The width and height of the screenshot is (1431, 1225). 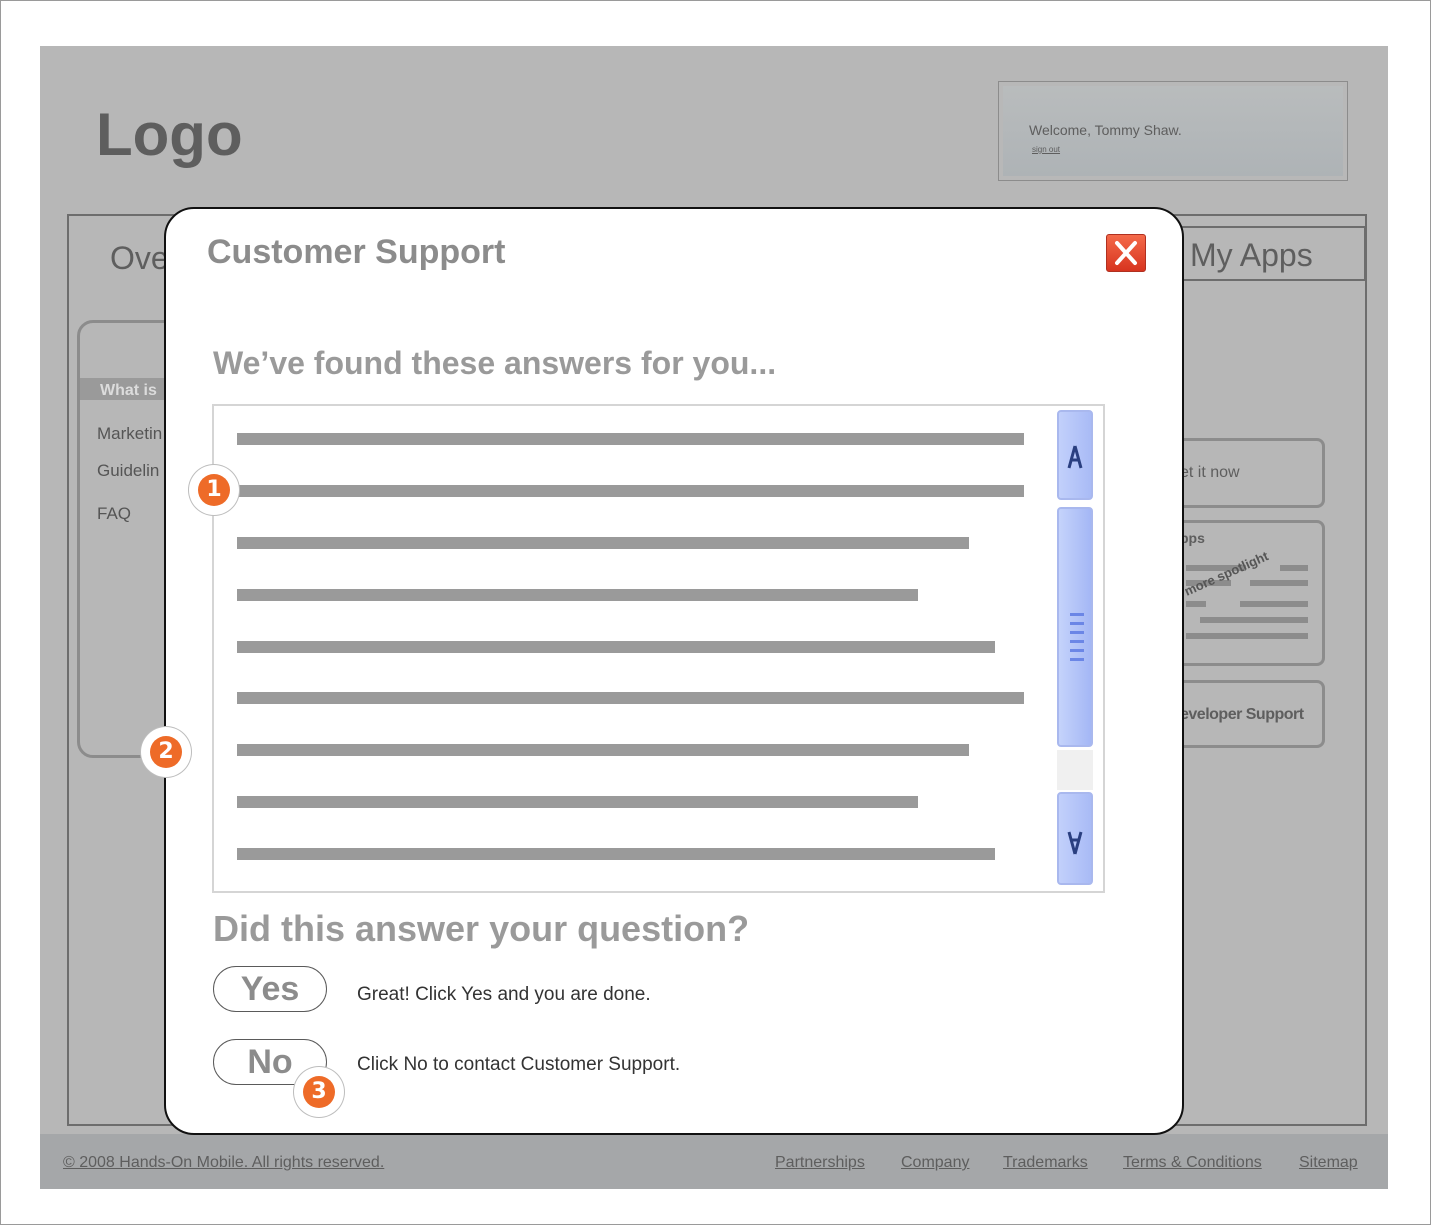 I want to click on left-link-marketing: Marketin, so click(x=129, y=434).